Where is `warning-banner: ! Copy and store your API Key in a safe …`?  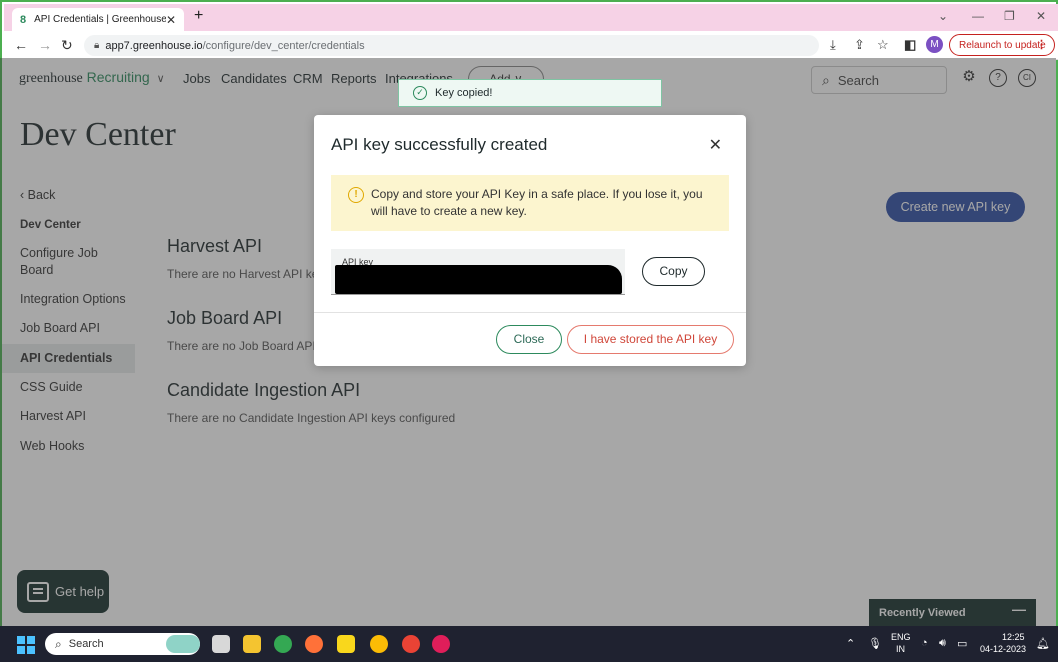
warning-banner: ! Copy and store your API Key in a safe … is located at coordinates (530, 203).